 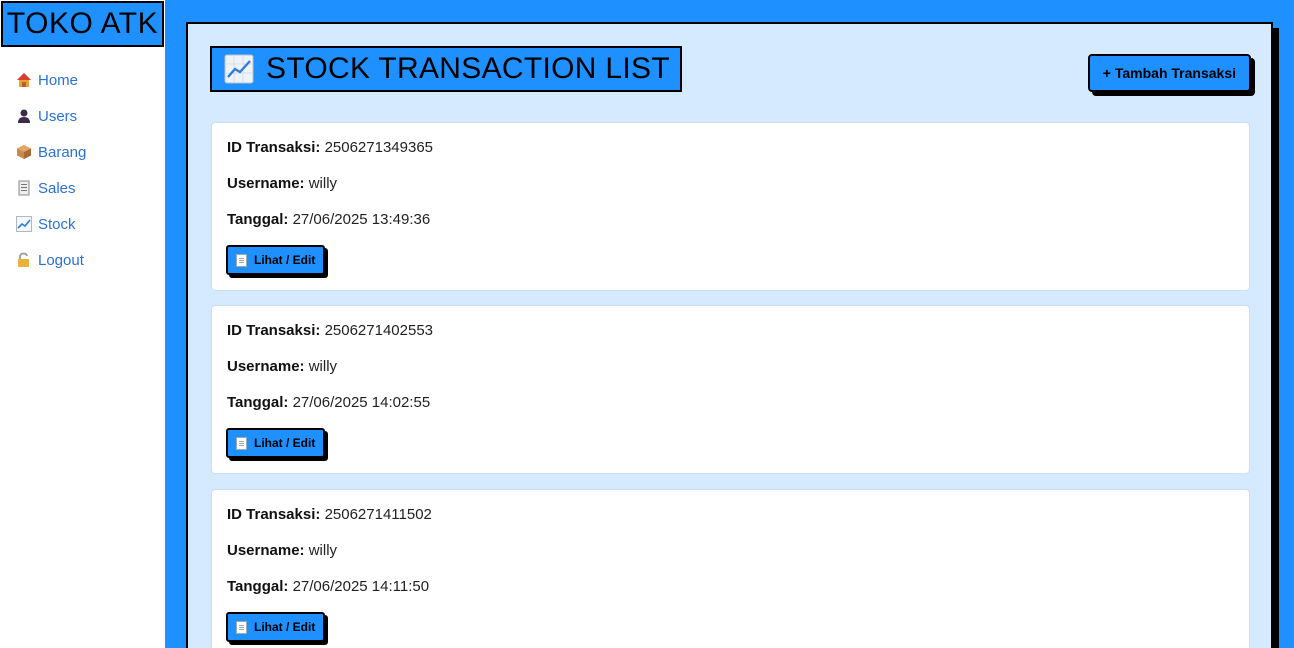 I want to click on date-value: 27/06/2025 14:11:50, so click(x=361, y=586).